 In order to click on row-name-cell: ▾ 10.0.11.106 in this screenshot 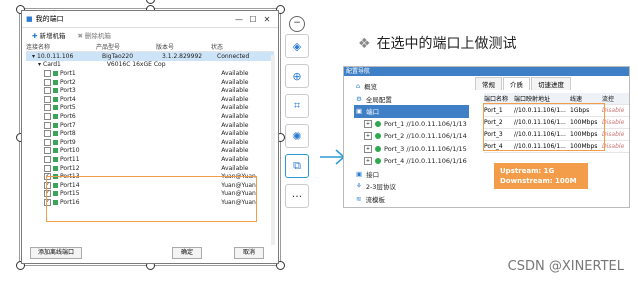, I will do `click(64, 56)`.